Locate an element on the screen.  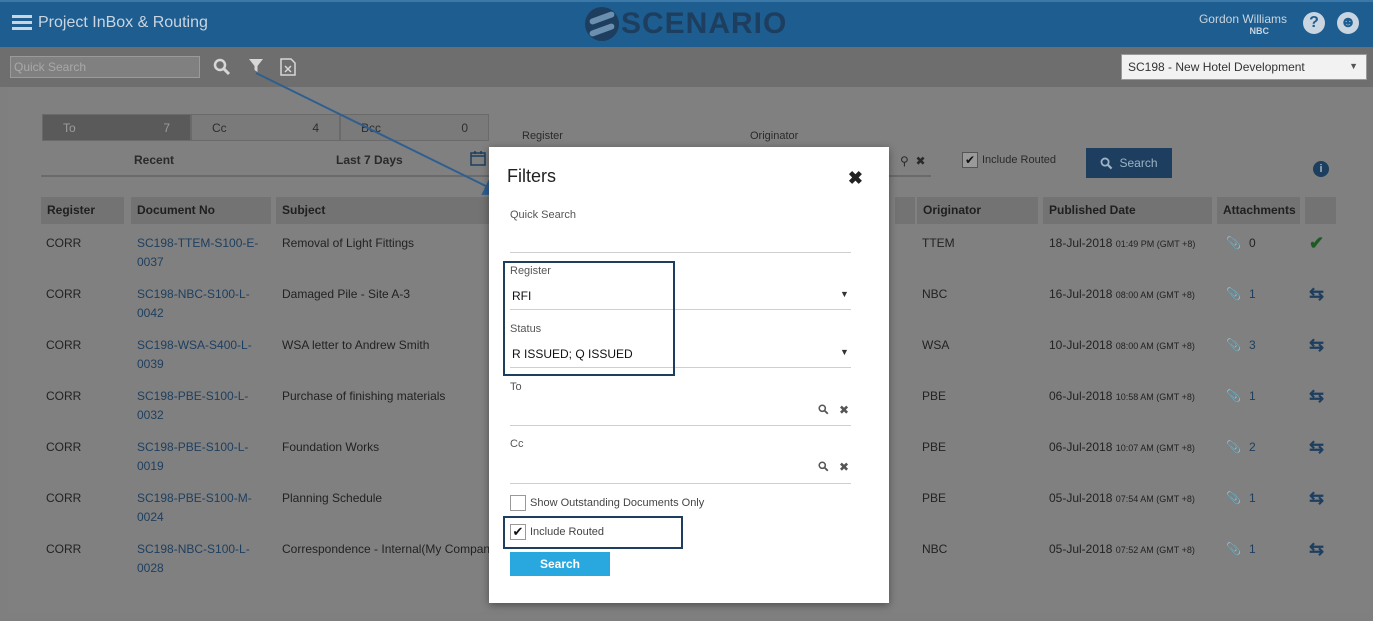
period-last-7-days: Last 7 Days is located at coordinates (369, 160).